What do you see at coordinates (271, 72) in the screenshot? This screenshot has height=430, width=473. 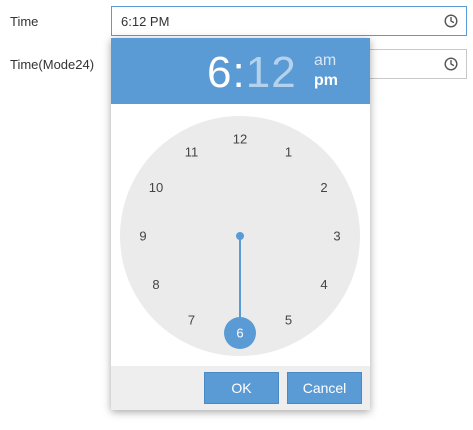 I see `picker-minute: 12` at bounding box center [271, 72].